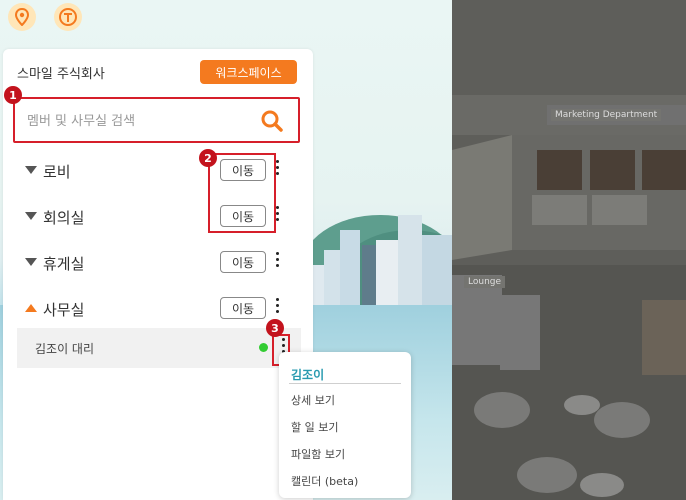 The image size is (686, 500). What do you see at coordinates (485, 282) in the screenshot?
I see `lounge-sign: Lounge` at bounding box center [485, 282].